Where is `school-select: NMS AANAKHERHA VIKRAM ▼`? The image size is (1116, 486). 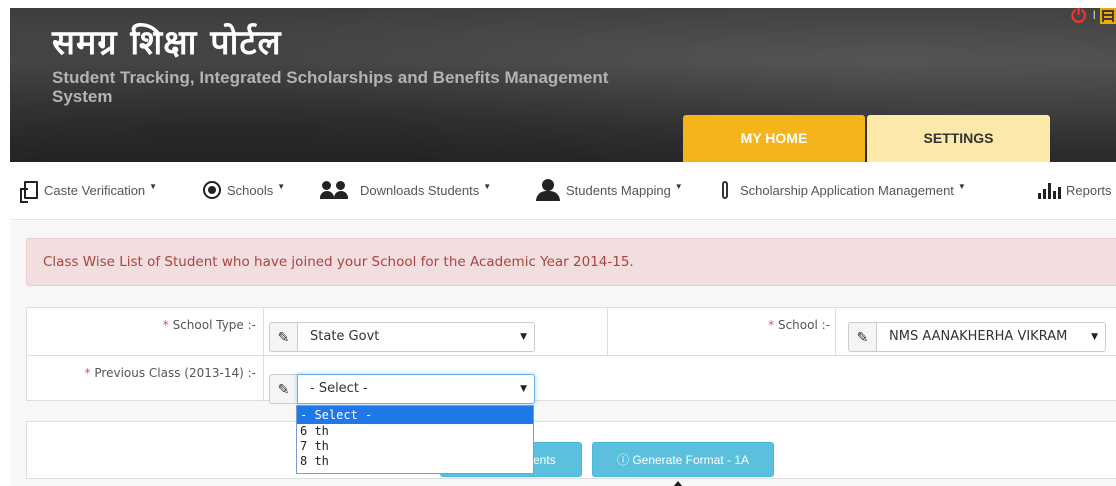 school-select: NMS AANAKHERHA VIKRAM ▼ is located at coordinates (991, 337).